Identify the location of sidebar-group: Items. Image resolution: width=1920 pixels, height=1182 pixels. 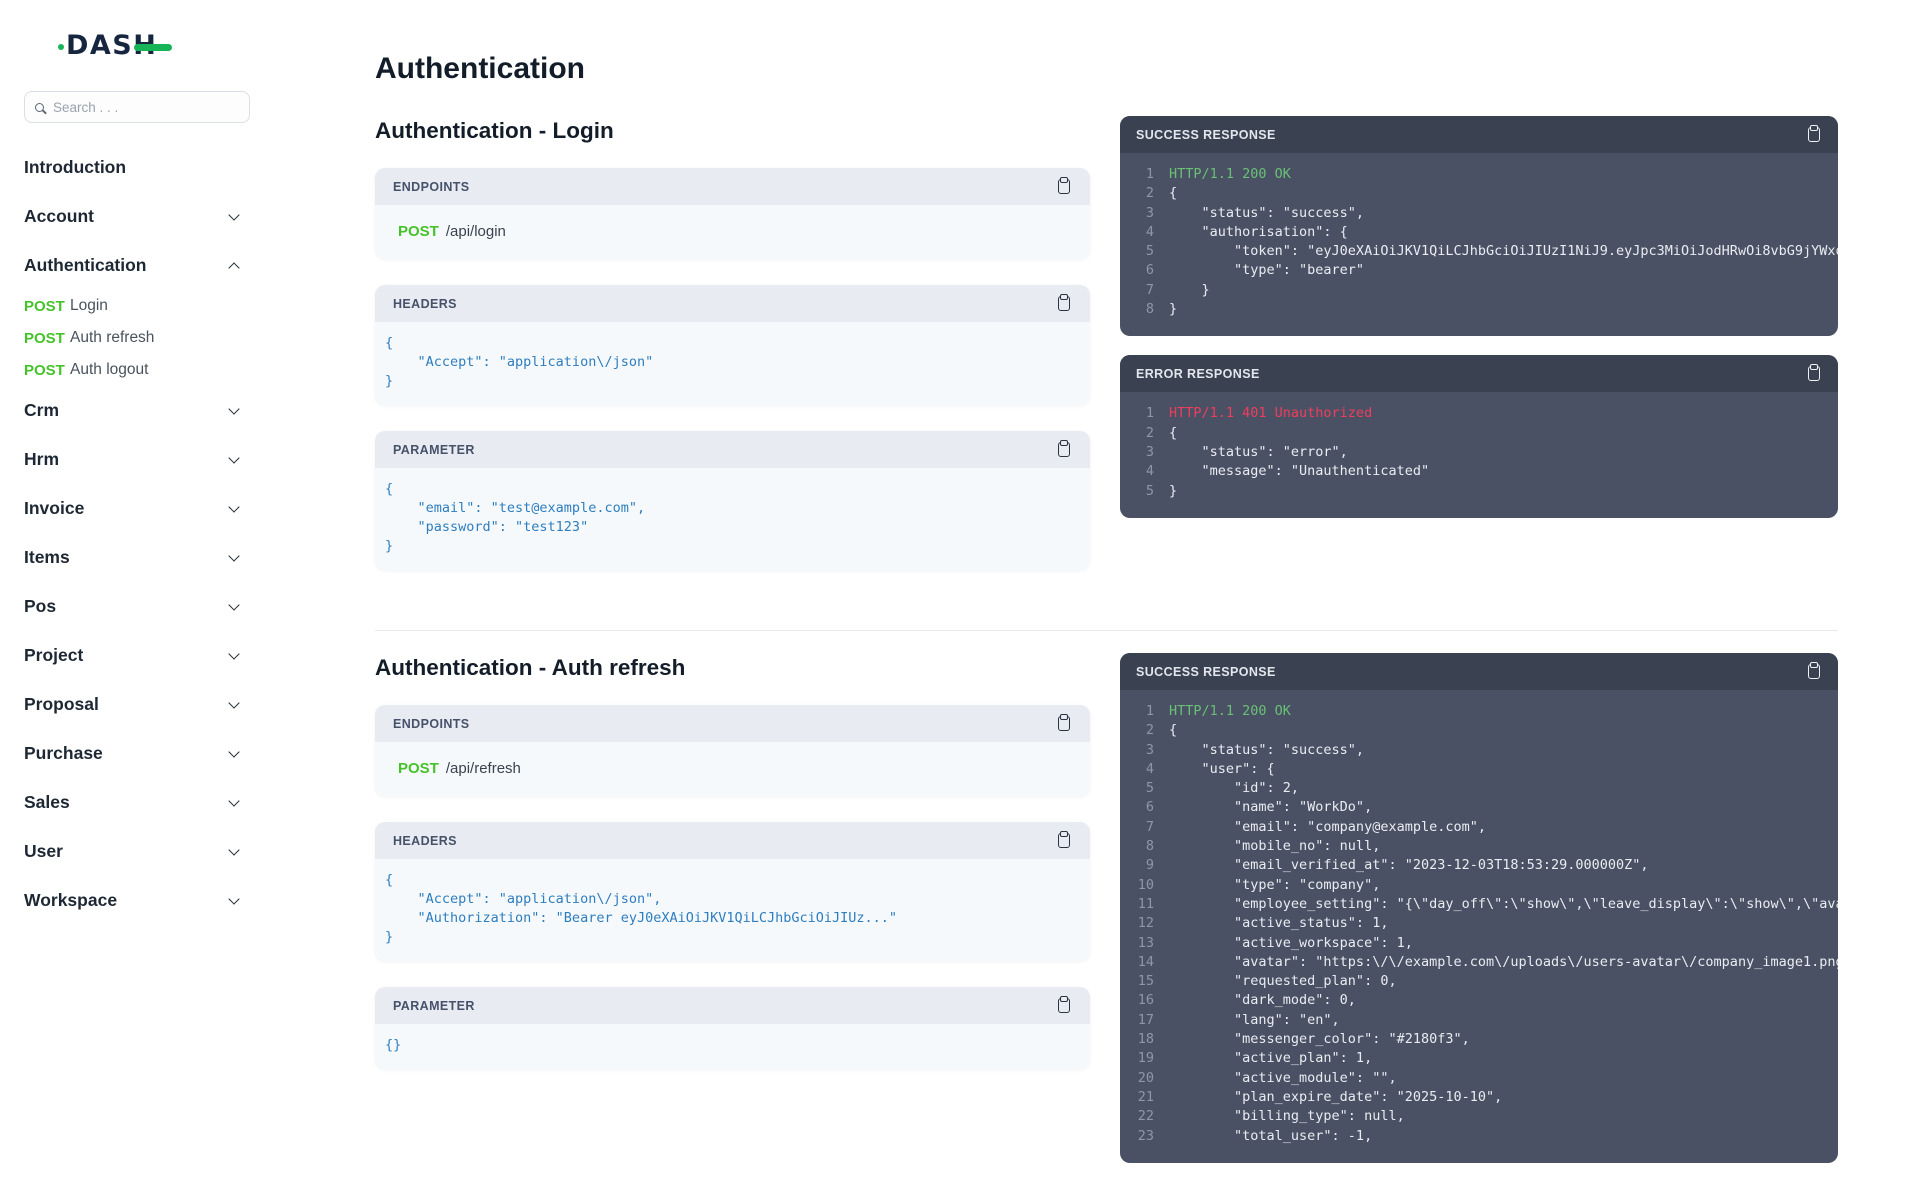
(132, 557).